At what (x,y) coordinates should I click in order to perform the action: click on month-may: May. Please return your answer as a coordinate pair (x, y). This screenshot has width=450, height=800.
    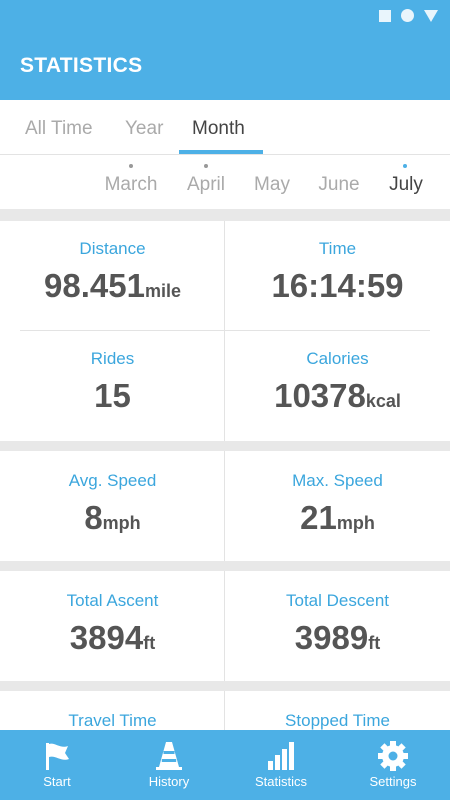
    Looking at the image, I should click on (272, 185).